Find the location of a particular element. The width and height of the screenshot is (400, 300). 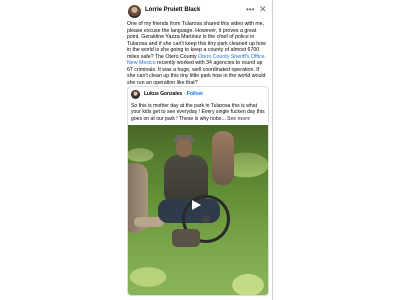

close-icon: ✕ is located at coordinates (263, 9).